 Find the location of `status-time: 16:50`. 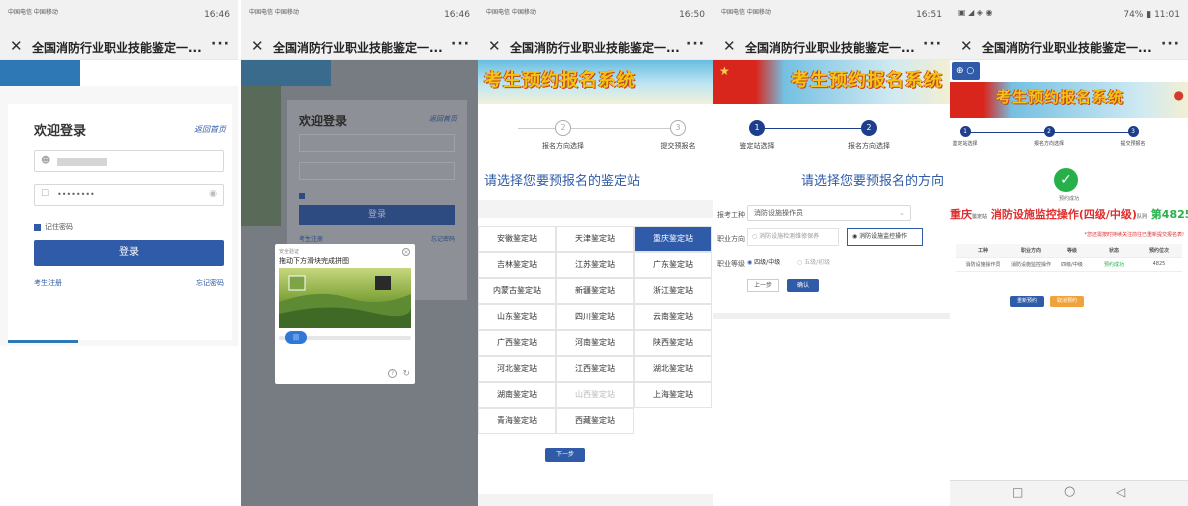

status-time: 16:50 is located at coordinates (692, 15).